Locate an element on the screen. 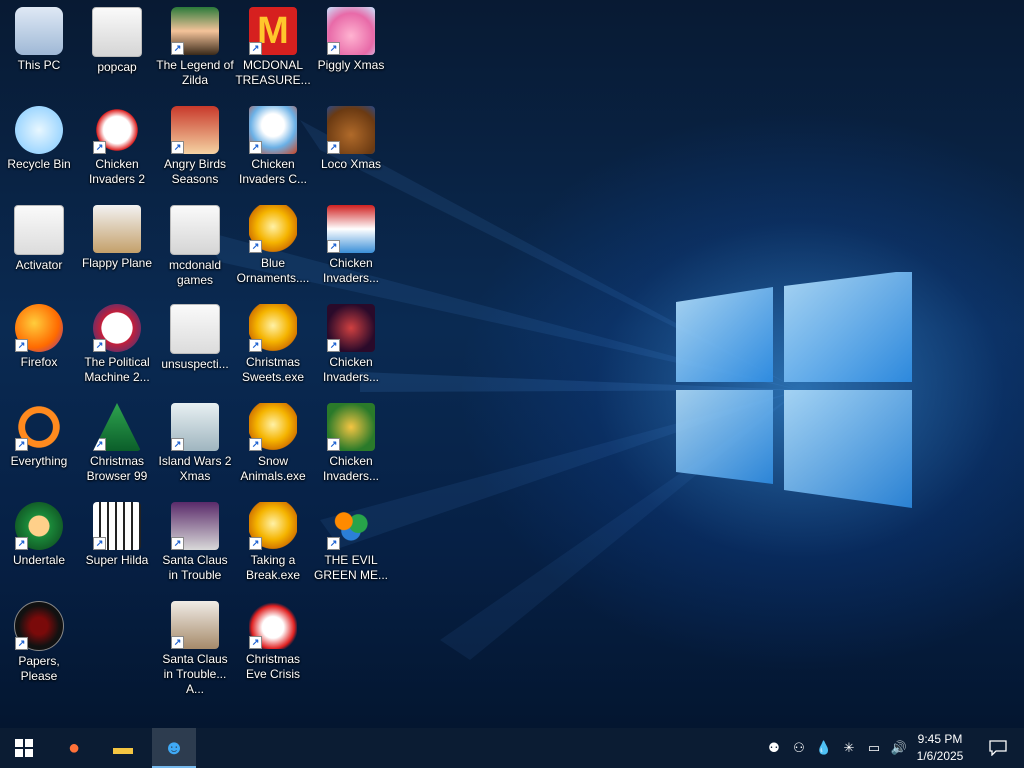 The height and width of the screenshot is (771, 1024). angry-icon: ↗ is located at coordinates (195, 130).